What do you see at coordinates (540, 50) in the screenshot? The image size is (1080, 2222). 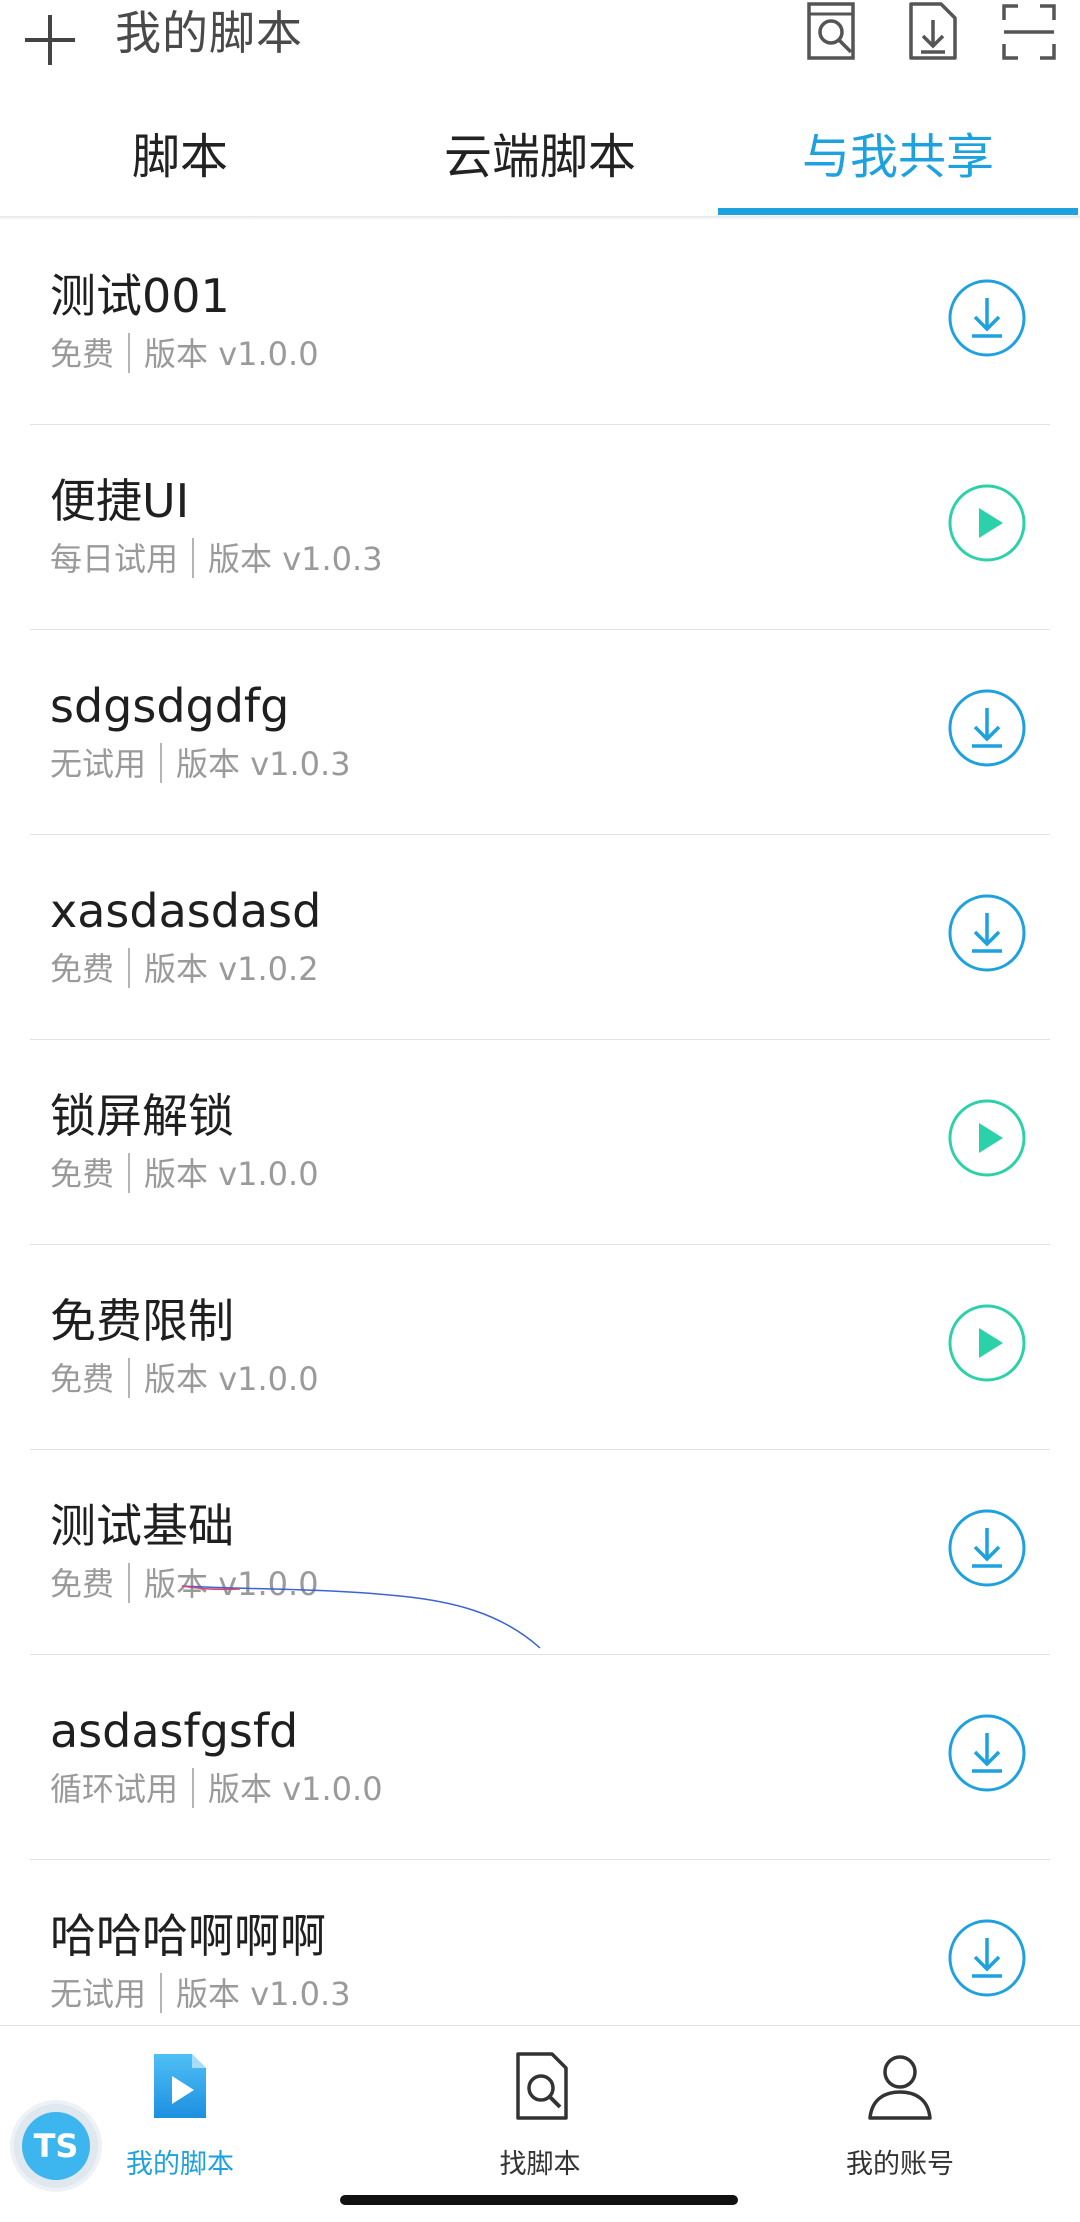 I see `top-app-bar: 我的脚本` at bounding box center [540, 50].